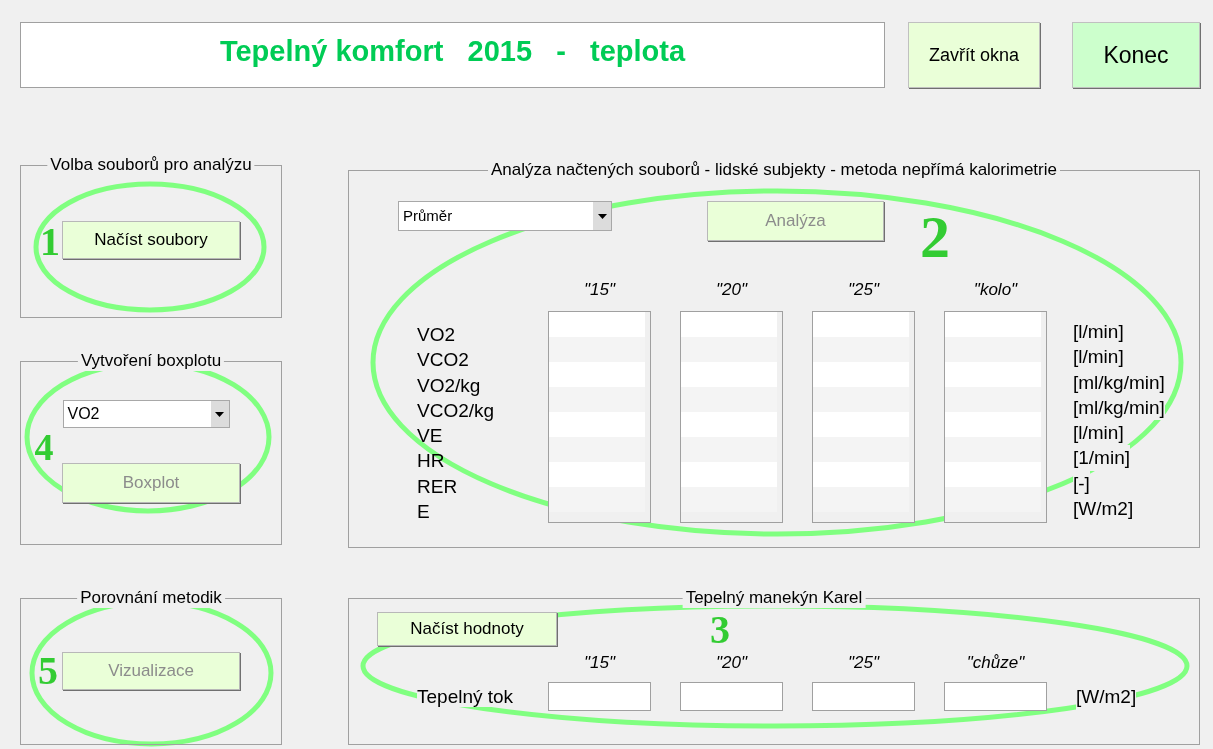 The width and height of the screenshot is (1213, 749). I want to click on row-label: RER, so click(438, 486).